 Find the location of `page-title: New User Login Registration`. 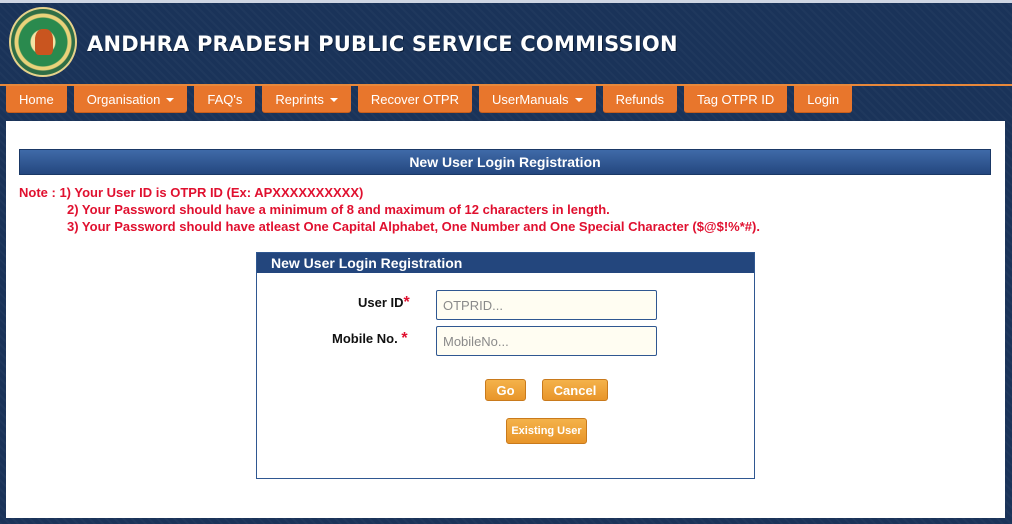

page-title: New User Login Registration is located at coordinates (505, 162).